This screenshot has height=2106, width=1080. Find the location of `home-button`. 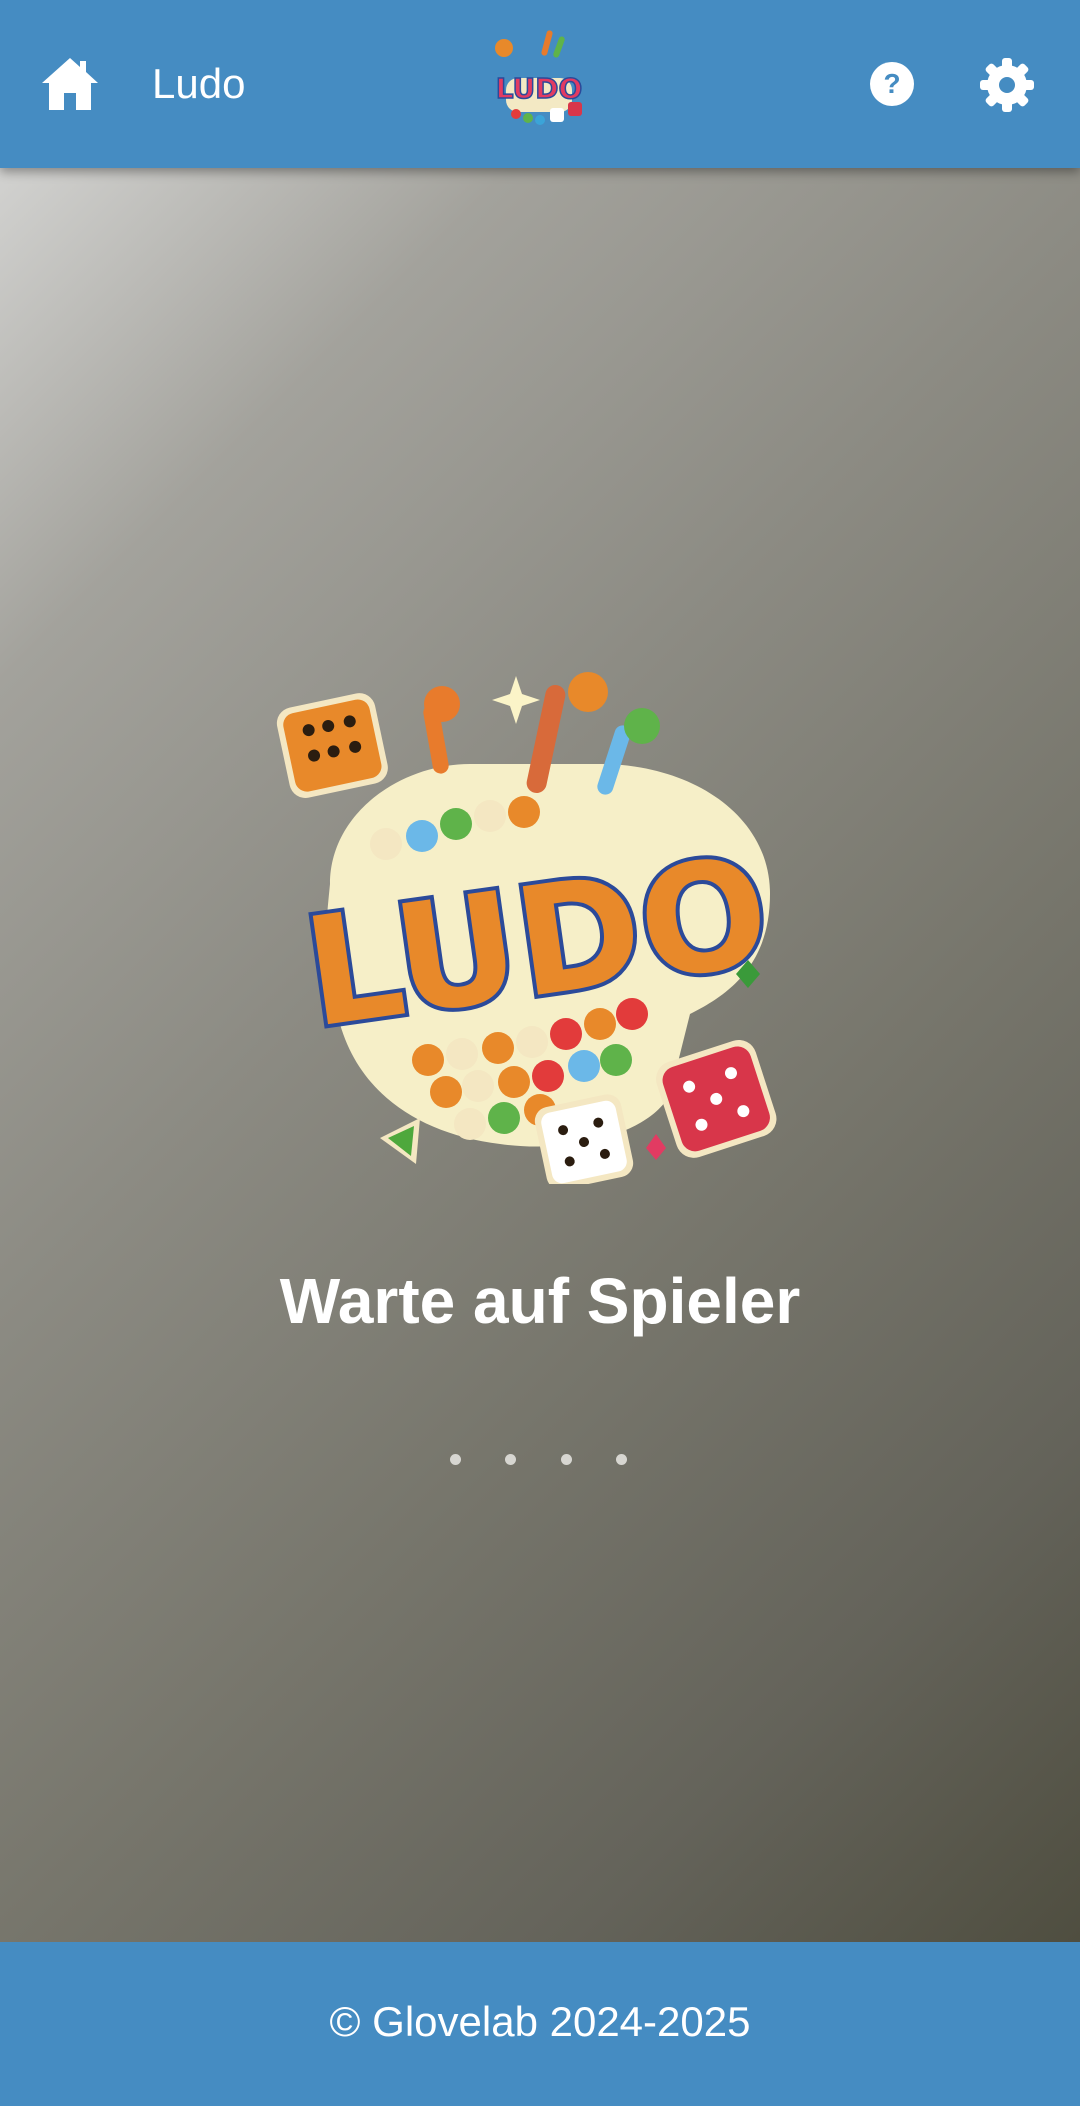

home-button is located at coordinates (70, 84).